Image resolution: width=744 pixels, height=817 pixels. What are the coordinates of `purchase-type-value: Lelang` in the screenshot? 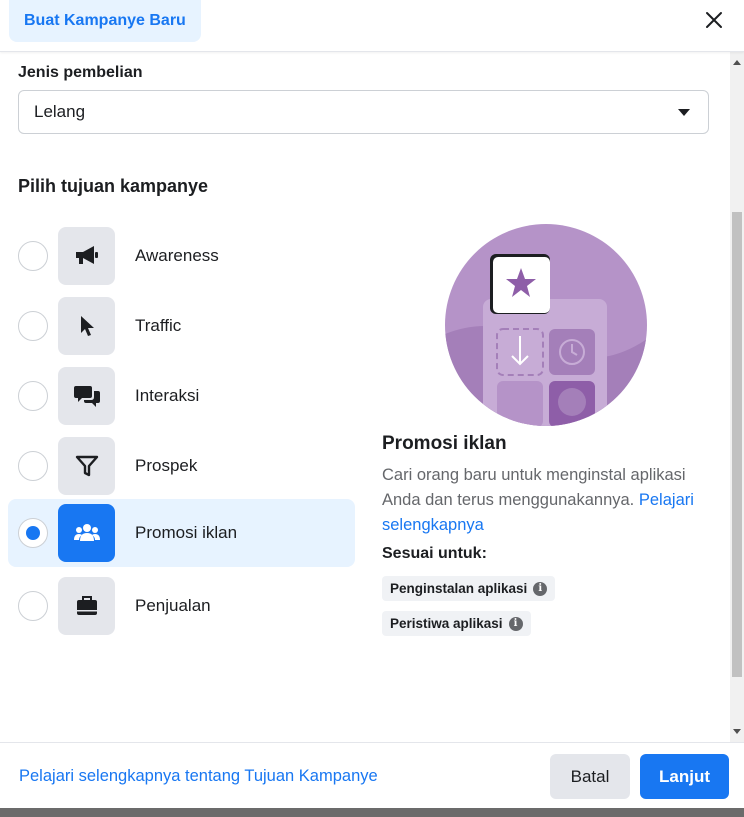 It's located at (60, 111).